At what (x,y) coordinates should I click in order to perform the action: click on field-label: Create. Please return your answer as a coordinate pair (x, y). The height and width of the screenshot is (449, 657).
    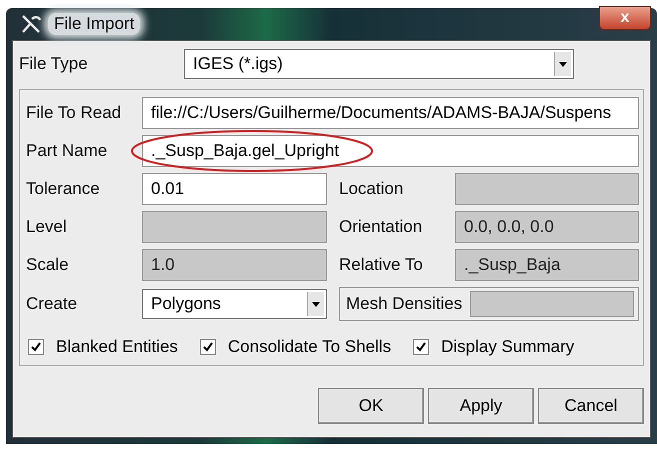
    Looking at the image, I should click on (52, 304).